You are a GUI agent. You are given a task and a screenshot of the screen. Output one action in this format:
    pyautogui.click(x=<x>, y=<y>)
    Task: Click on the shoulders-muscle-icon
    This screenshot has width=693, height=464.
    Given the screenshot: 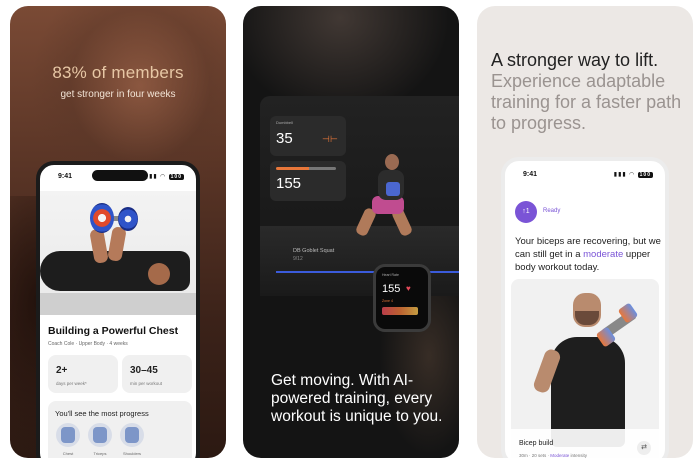 What is the action you would take?
    pyautogui.click(x=132, y=435)
    